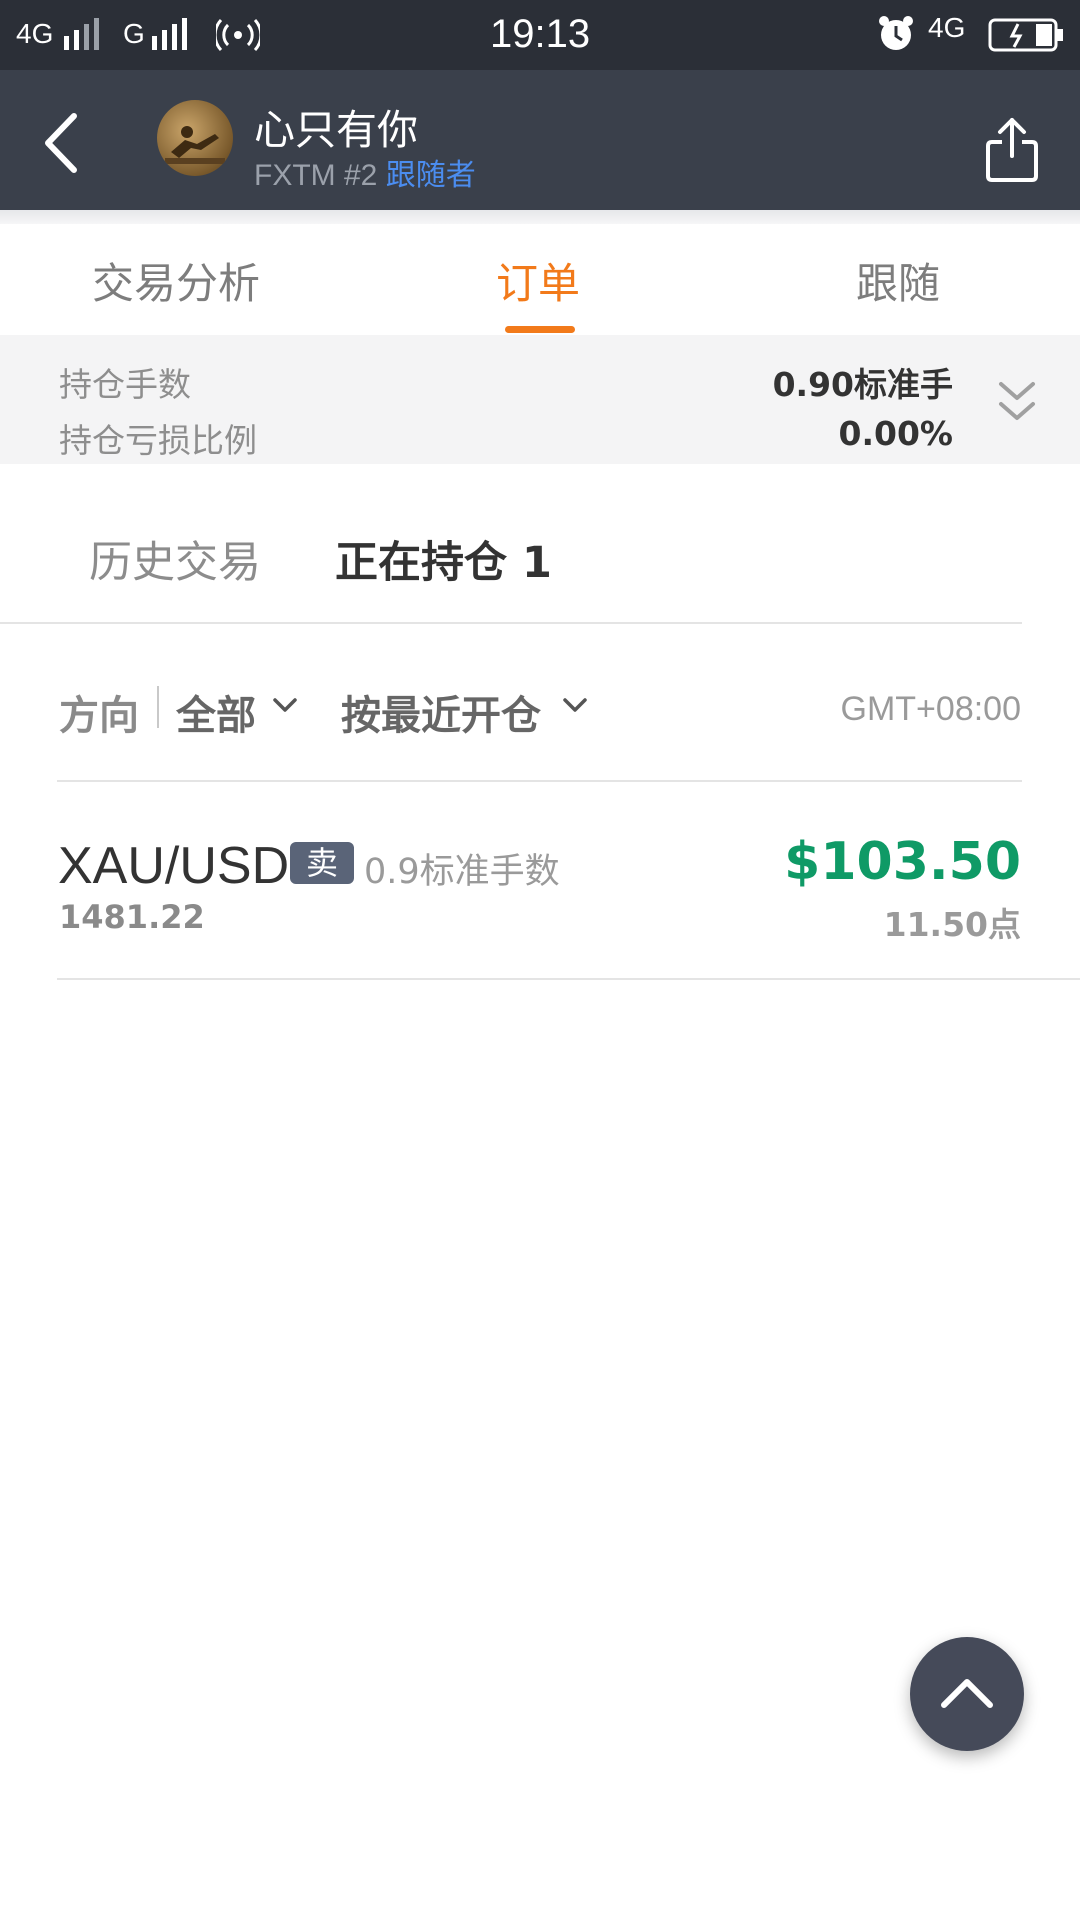 Image resolution: width=1080 pixels, height=1920 pixels. I want to click on network-label-3: 4G, so click(947, 27).